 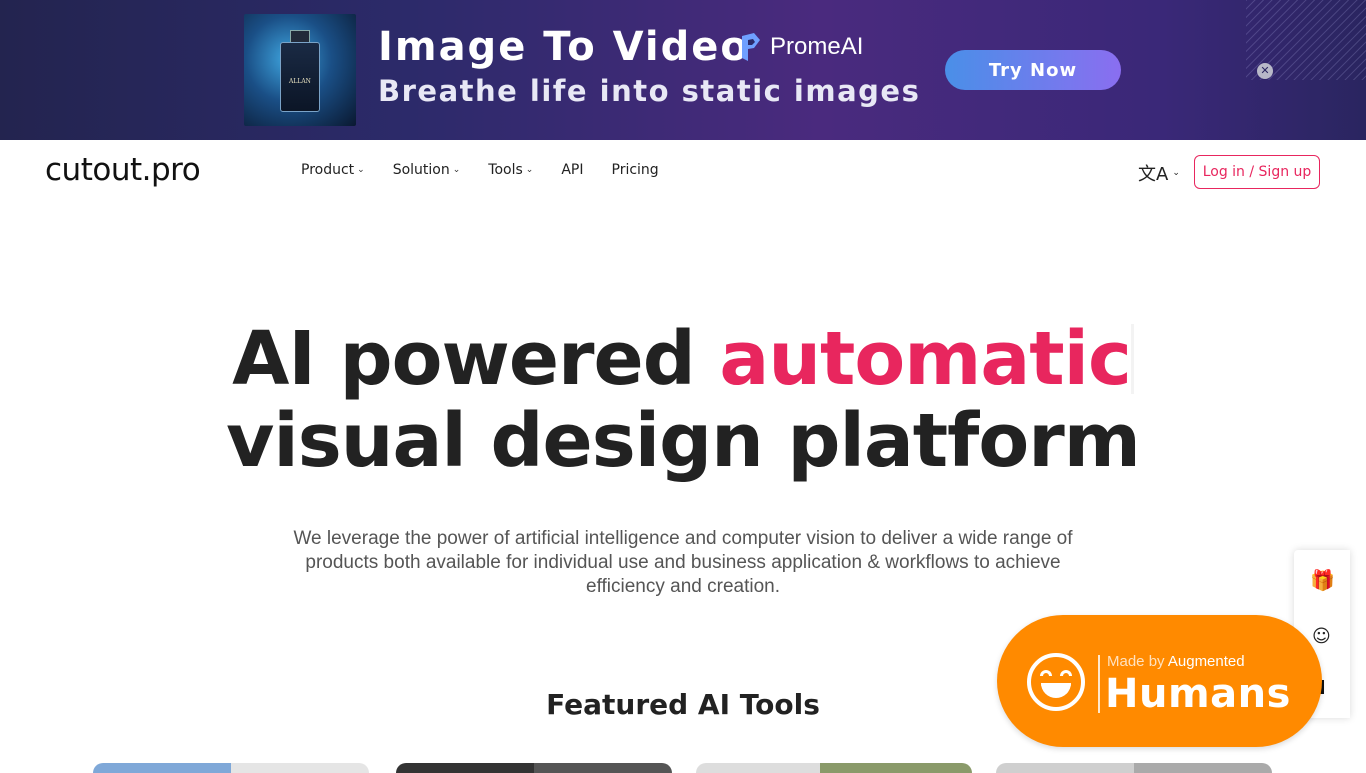 What do you see at coordinates (505, 170) in the screenshot?
I see `nav-tools-label: Tools` at bounding box center [505, 170].